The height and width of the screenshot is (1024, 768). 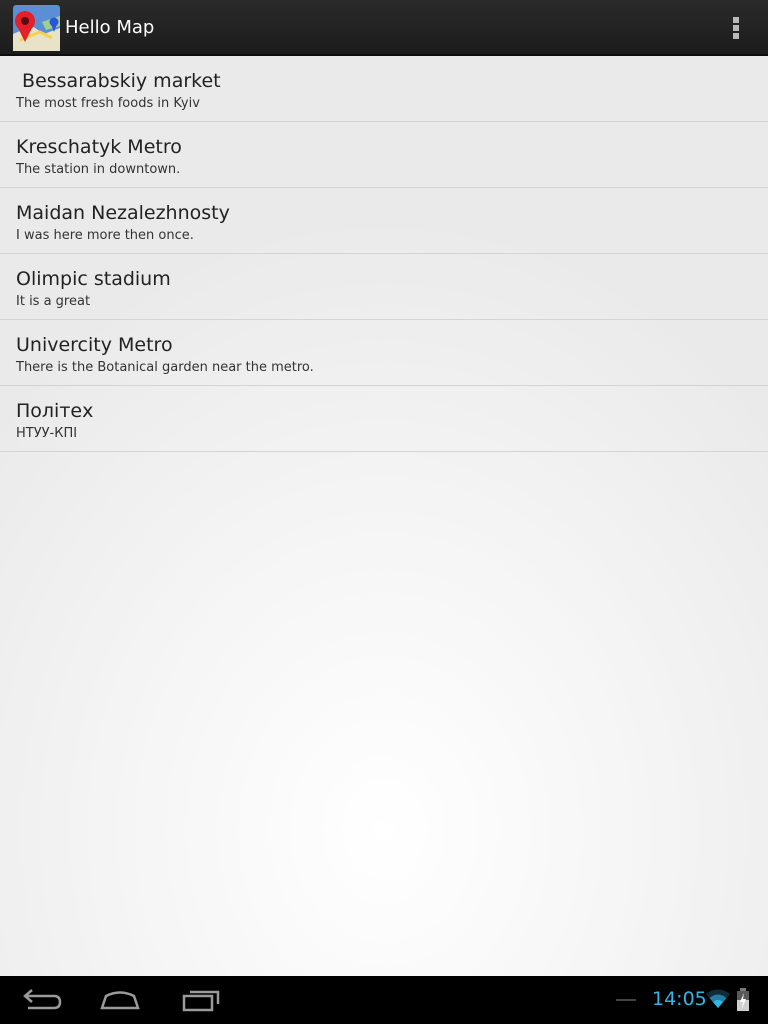 What do you see at coordinates (200, 1000) in the screenshot?
I see `recent-apps-icon` at bounding box center [200, 1000].